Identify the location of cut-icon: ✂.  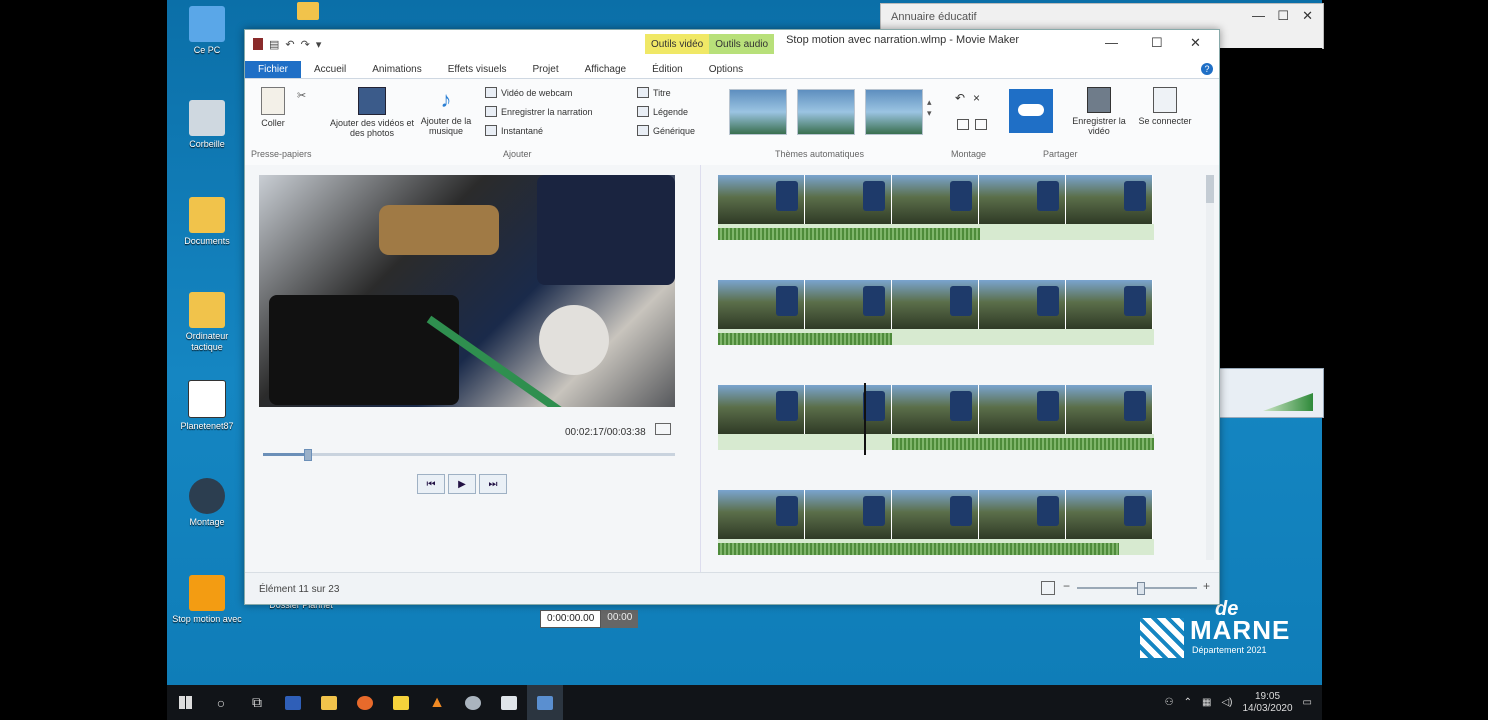
(301, 95).